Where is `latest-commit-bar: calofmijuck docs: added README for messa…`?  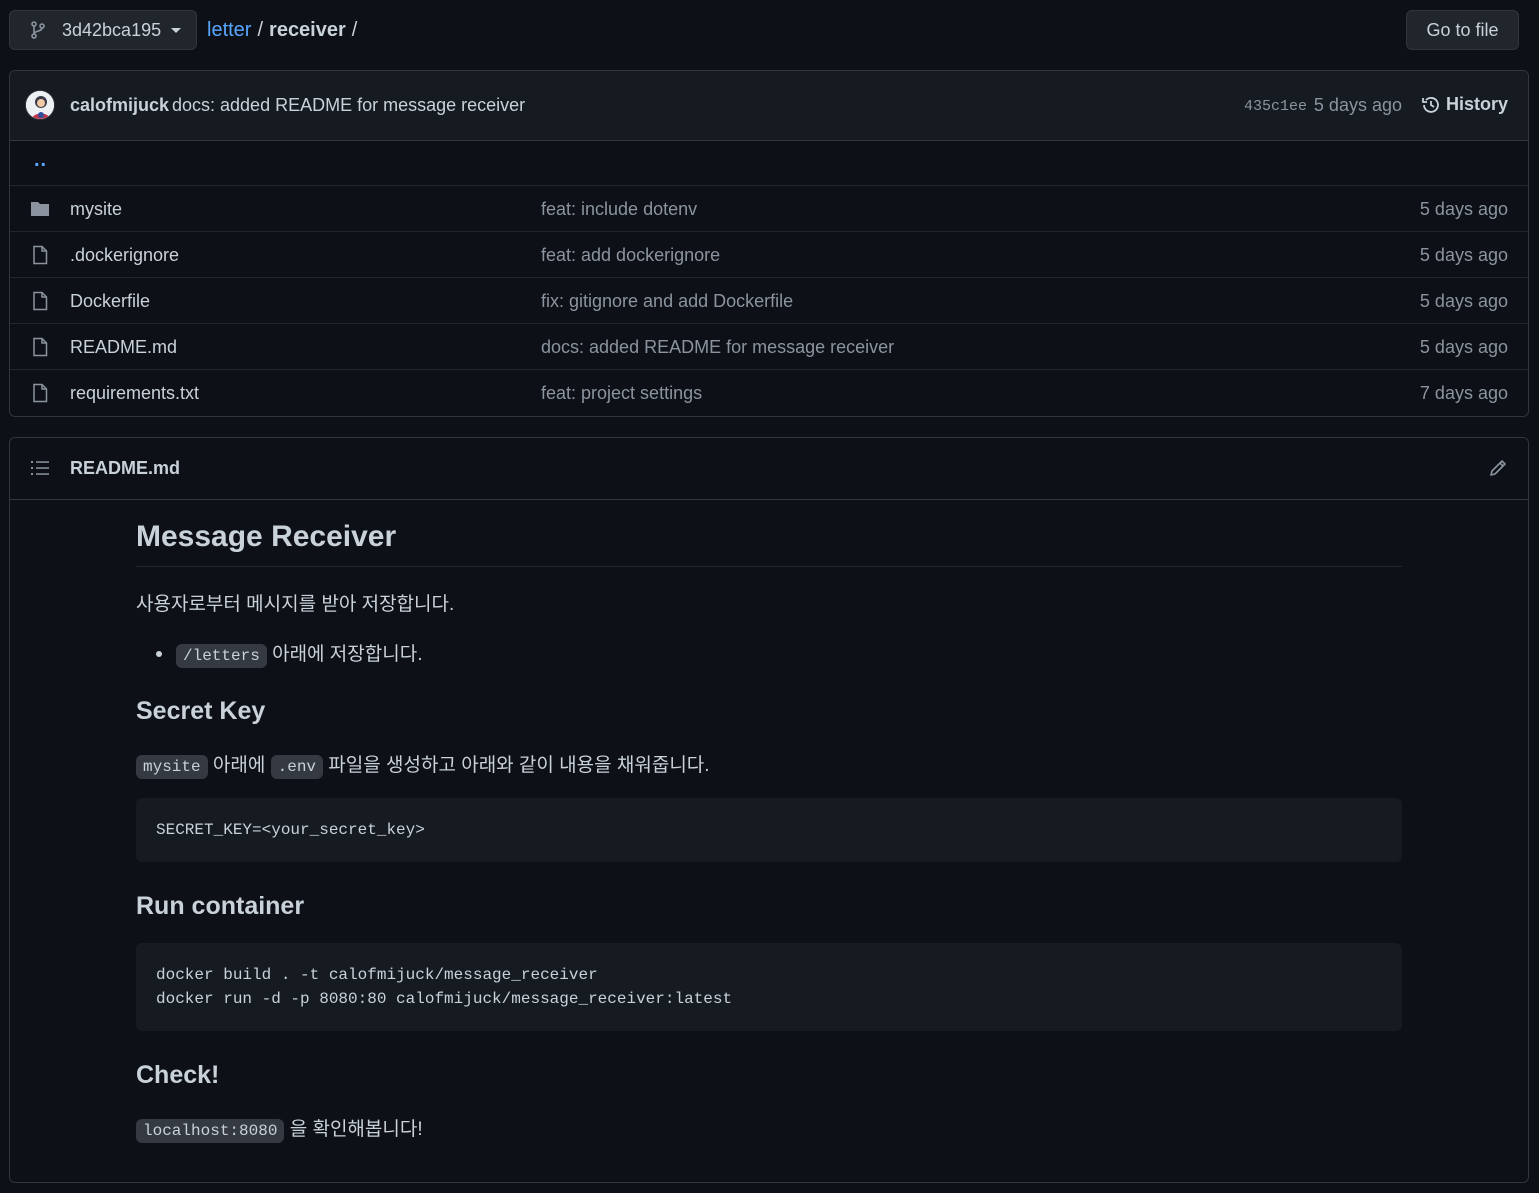 latest-commit-bar: calofmijuck docs: added README for messa… is located at coordinates (769, 106).